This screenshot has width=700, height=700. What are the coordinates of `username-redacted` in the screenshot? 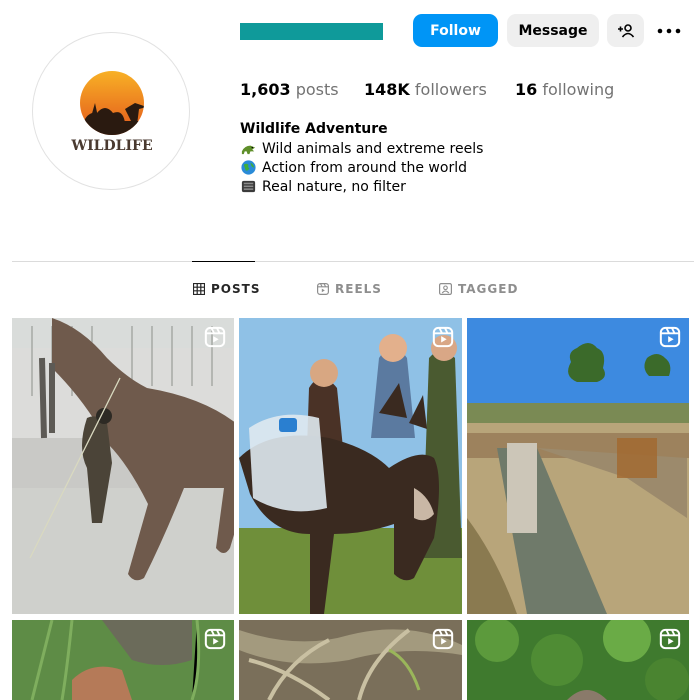 It's located at (311, 31).